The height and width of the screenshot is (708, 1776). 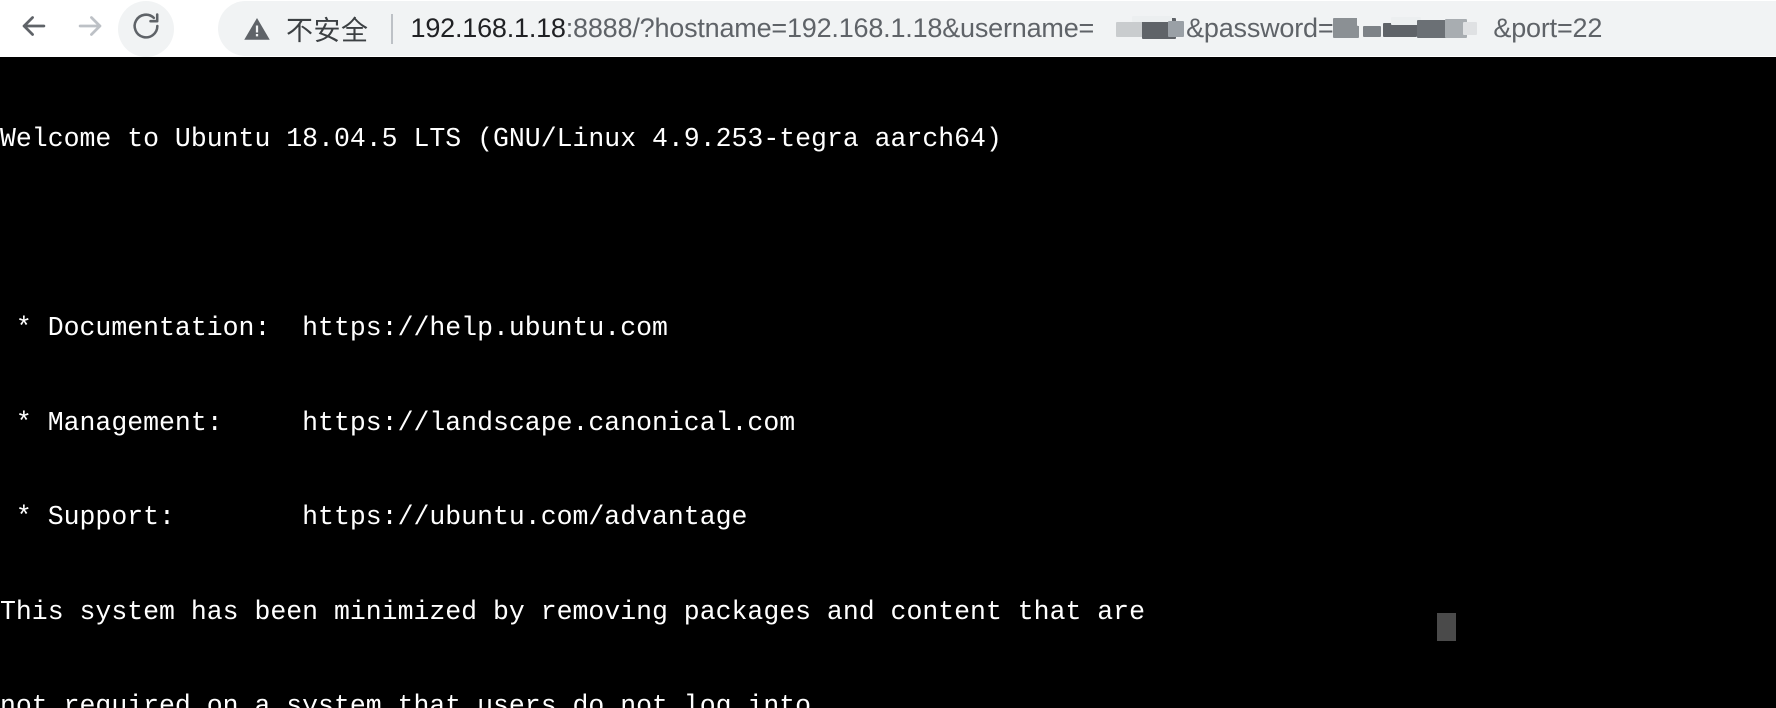 I want to click on warning-triangle-icon, so click(x=257, y=29).